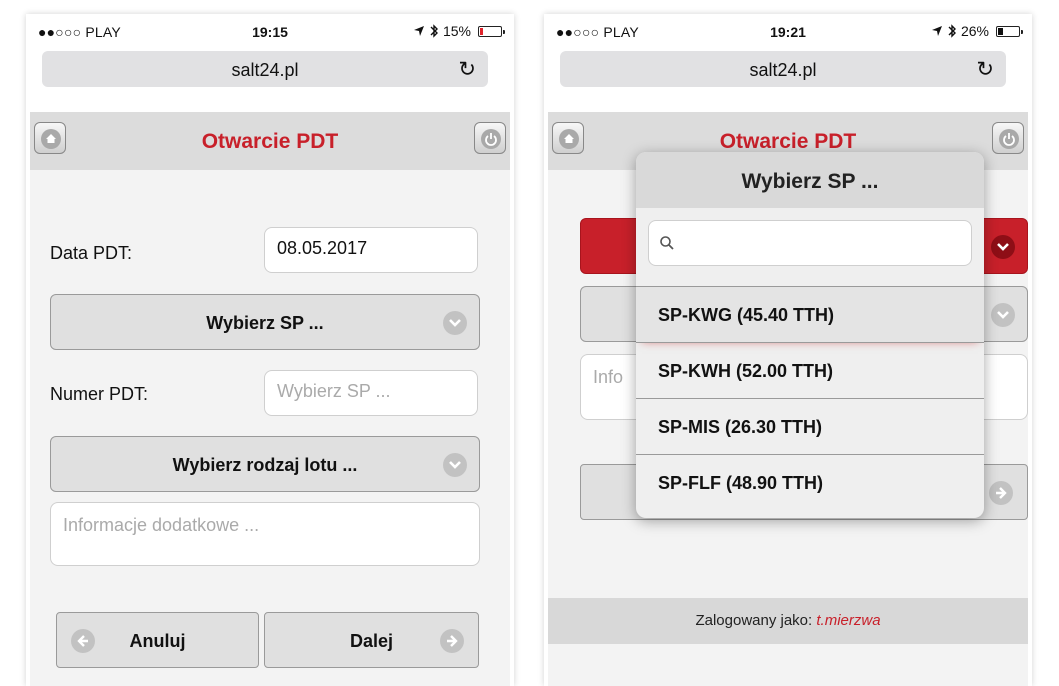 The width and height of the screenshot is (1059, 686). Describe the element at coordinates (754, 620) in the screenshot. I see `footer-prefix: Zalogowany jako:` at that location.